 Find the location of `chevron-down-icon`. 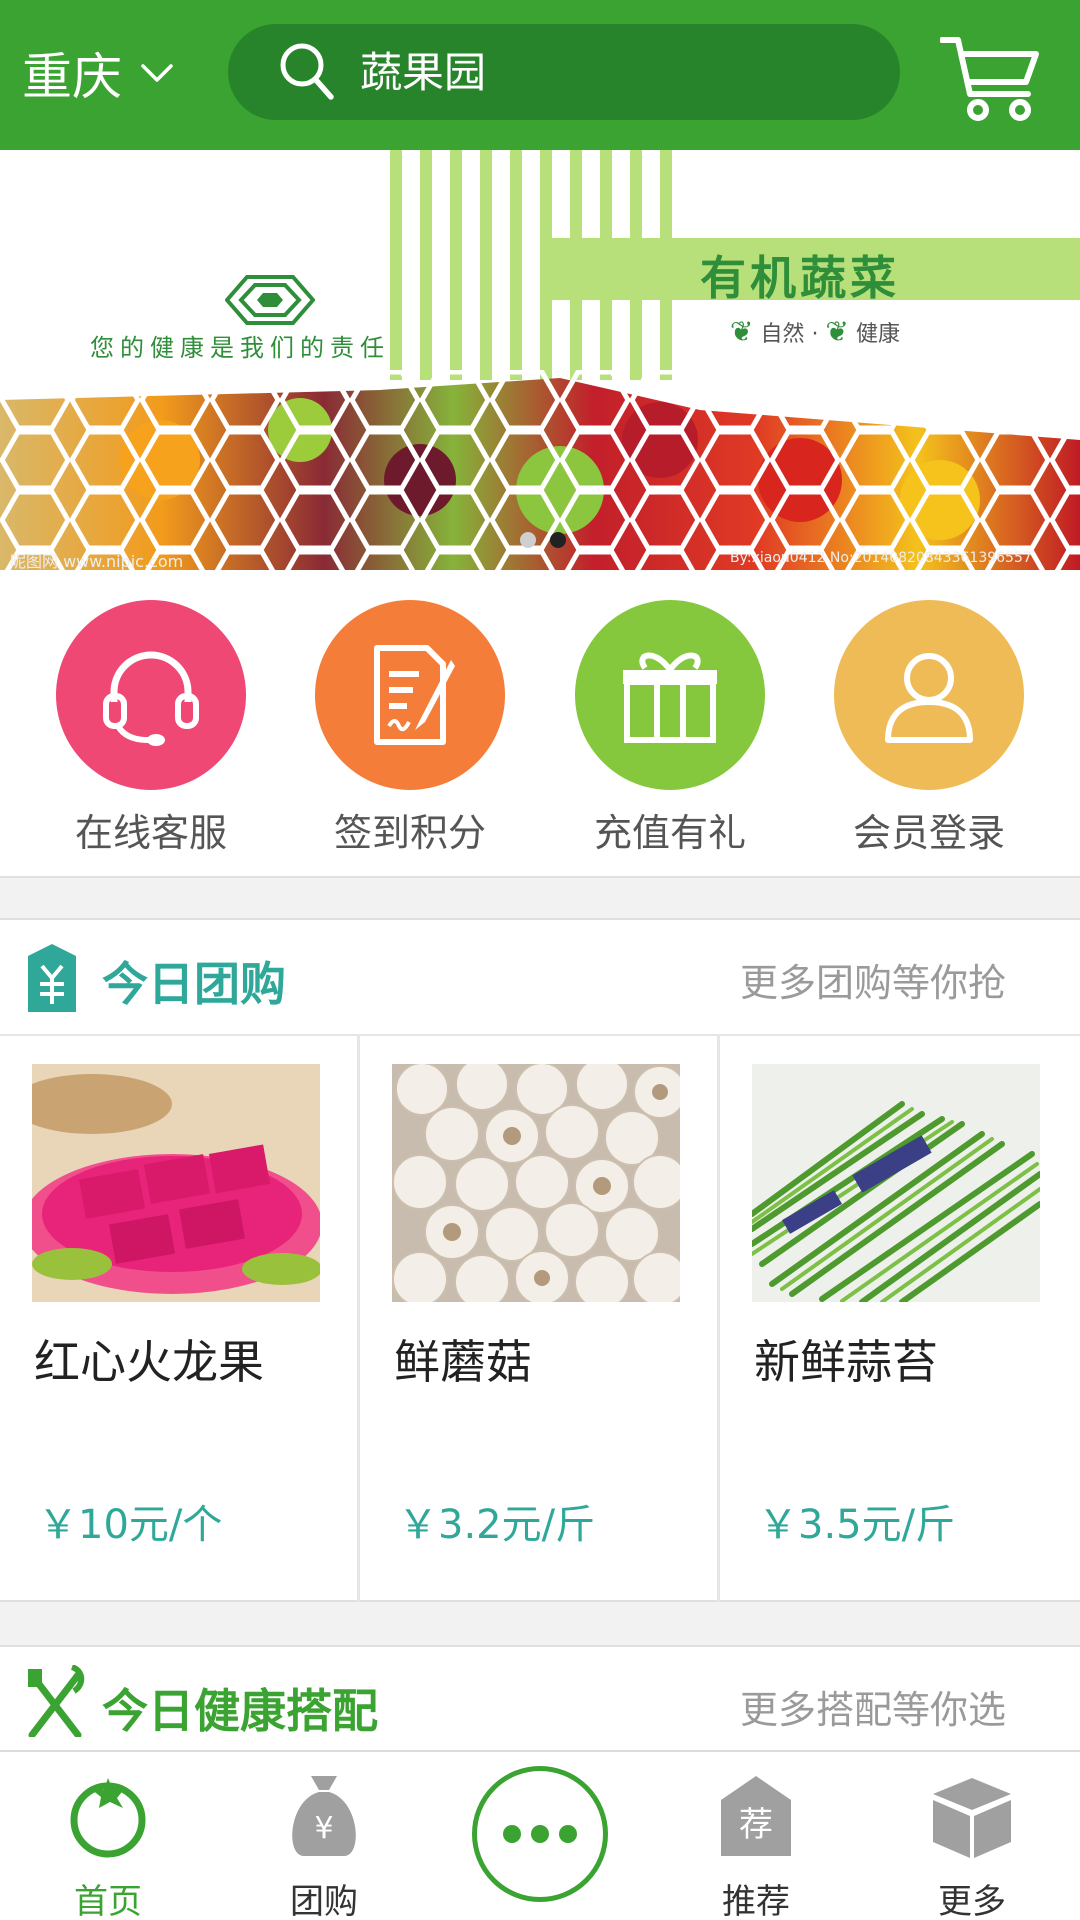

chevron-down-icon is located at coordinates (157, 73).